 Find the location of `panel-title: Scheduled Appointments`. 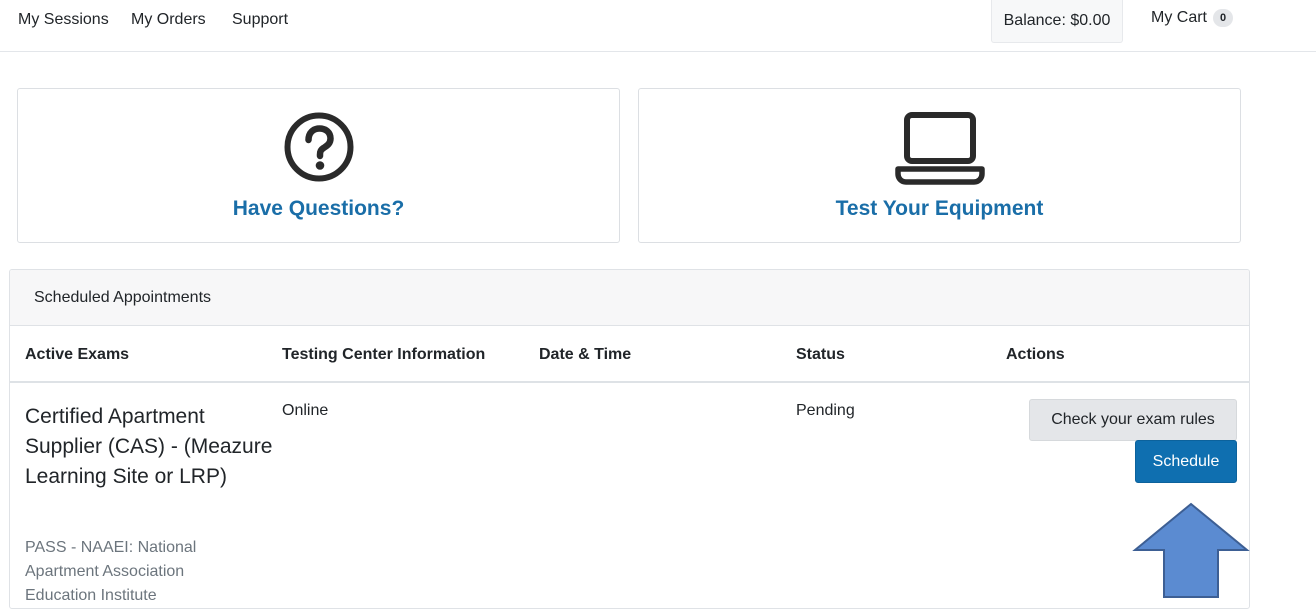

panel-title: Scheduled Appointments is located at coordinates (123, 297).